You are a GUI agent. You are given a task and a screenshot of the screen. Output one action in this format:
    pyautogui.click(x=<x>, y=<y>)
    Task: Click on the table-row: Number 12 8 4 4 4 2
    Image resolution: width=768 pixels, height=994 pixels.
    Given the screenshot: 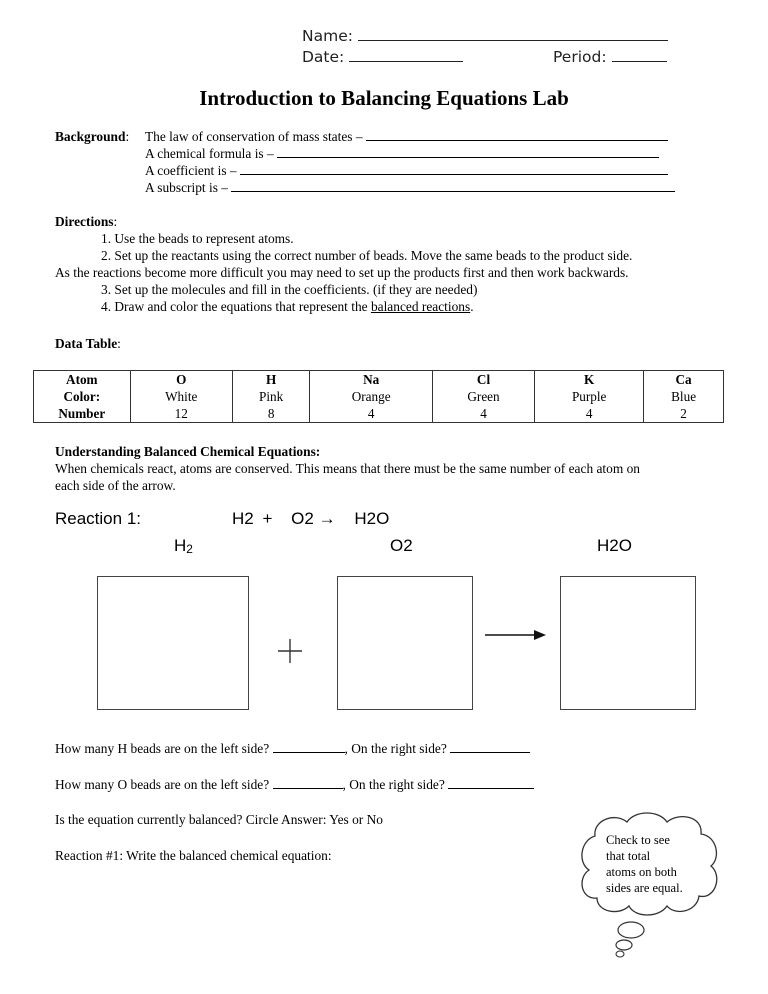 What is the action you would take?
    pyautogui.click(x=378, y=414)
    